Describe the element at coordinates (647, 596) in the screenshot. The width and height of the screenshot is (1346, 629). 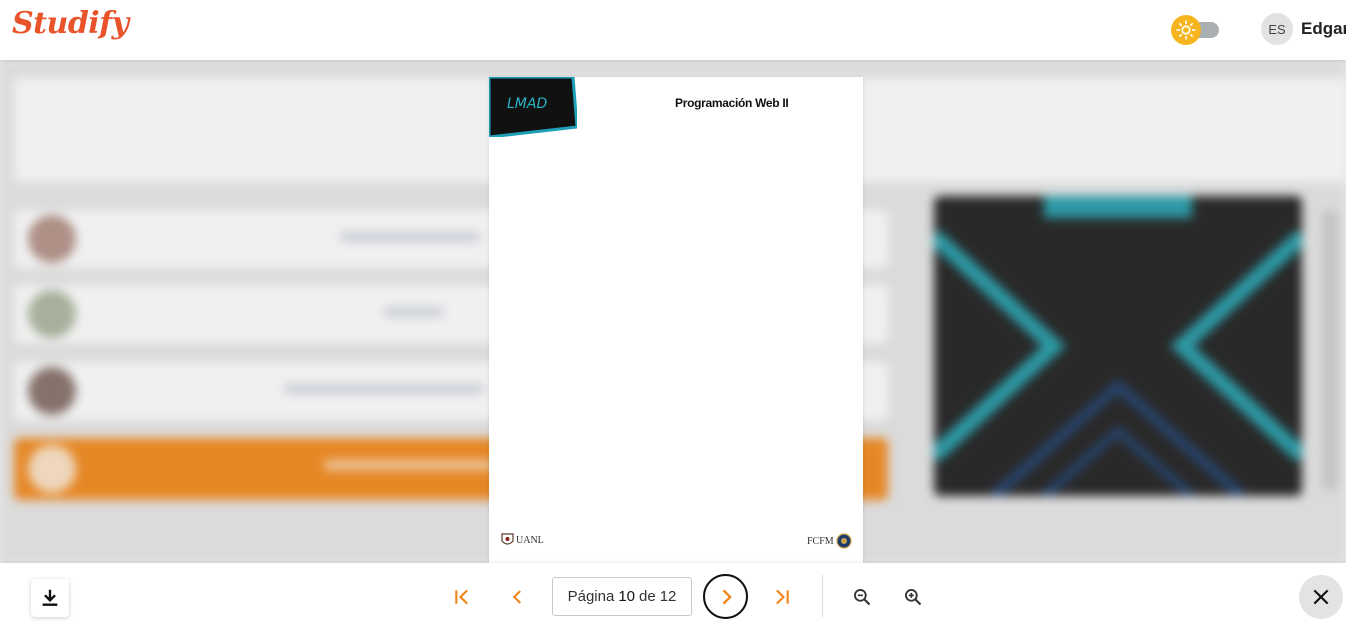
I see `page-of-label: de` at that location.